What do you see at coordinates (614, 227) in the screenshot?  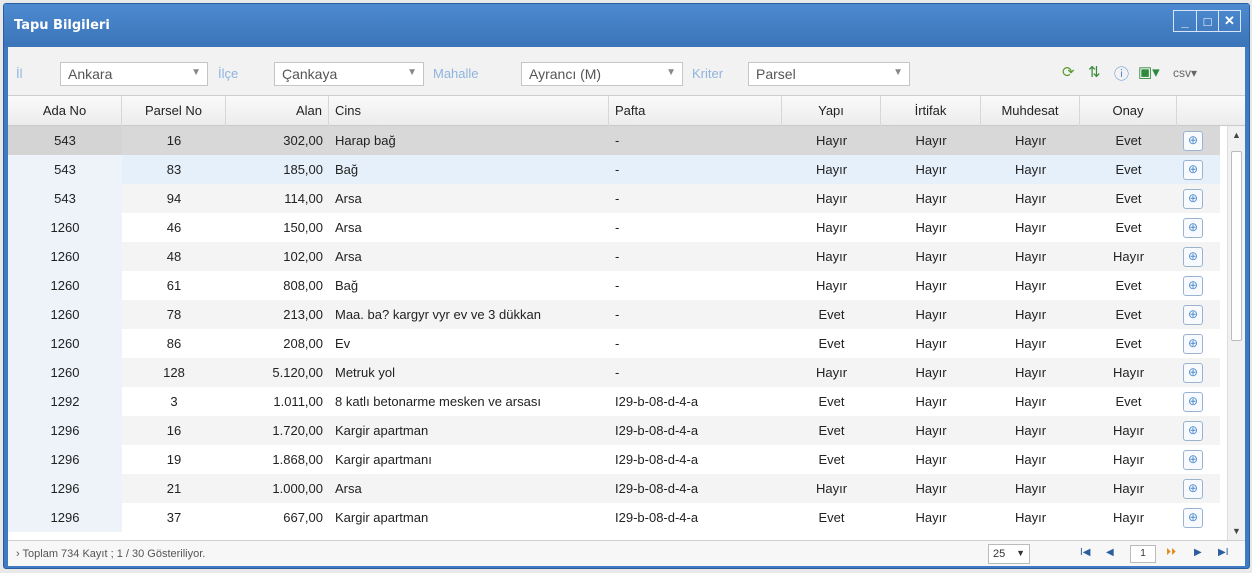 I see `table-row: 1260 46 150,00 Arsa - Hayır Hayır Hayır Evet ⊕` at bounding box center [614, 227].